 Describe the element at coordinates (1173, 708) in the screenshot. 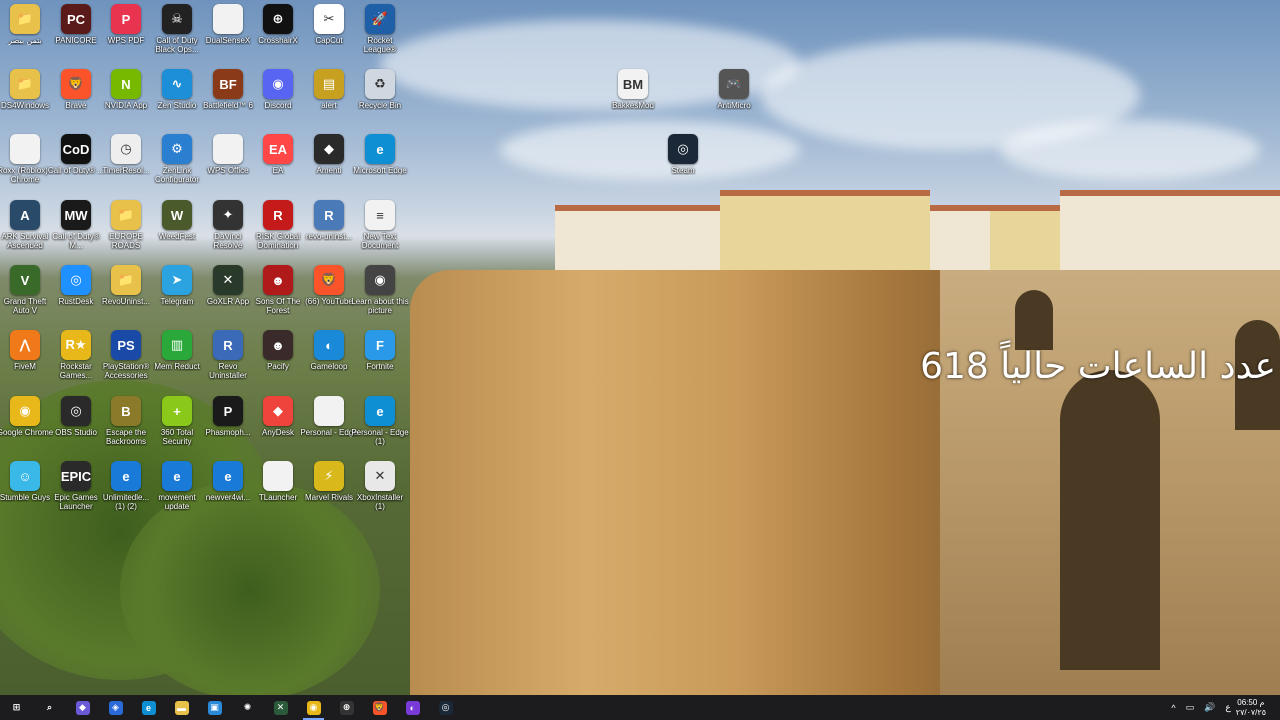

I see `tray-chevron-icon: ^` at that location.